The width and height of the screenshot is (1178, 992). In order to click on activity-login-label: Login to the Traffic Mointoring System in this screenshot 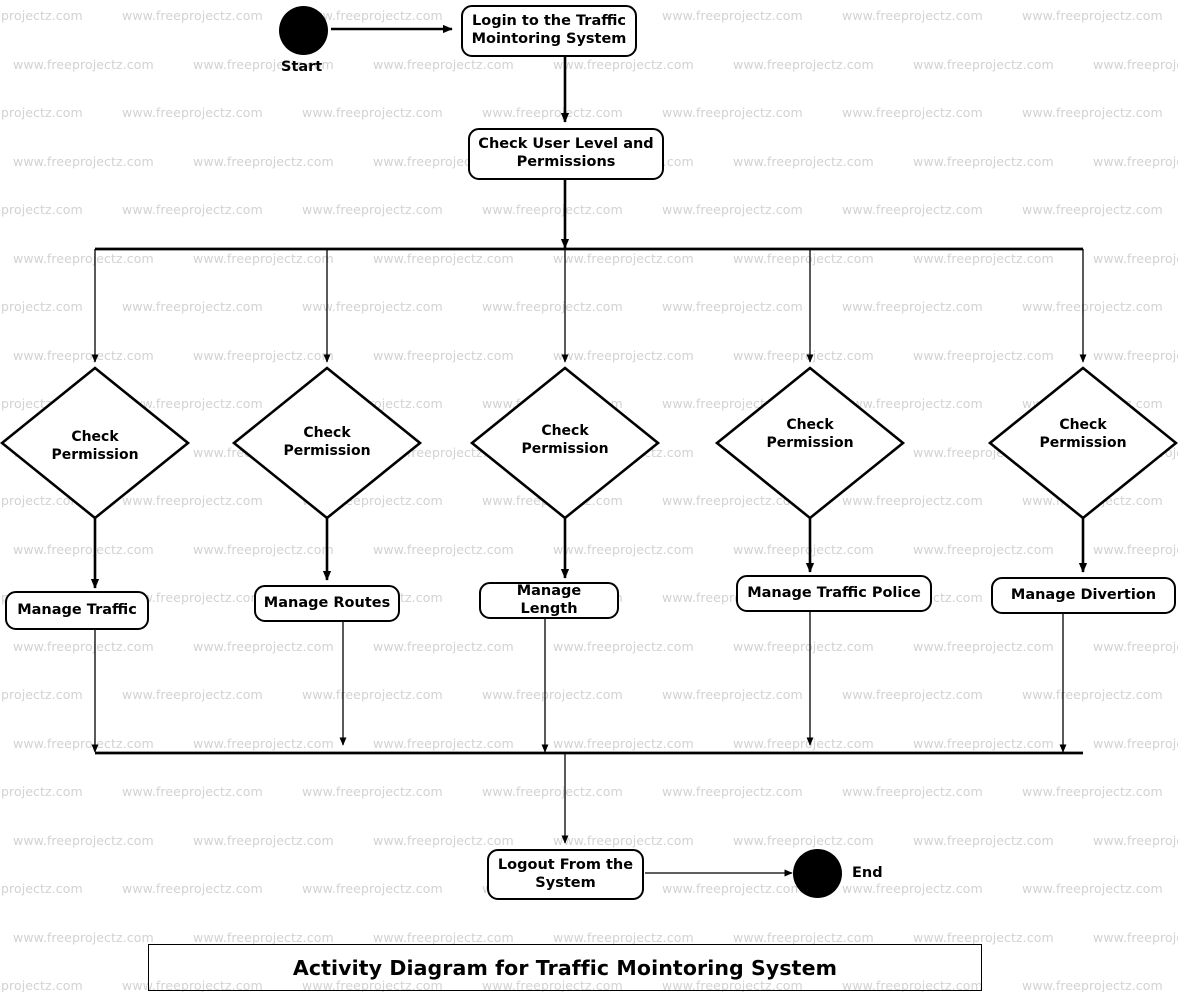, I will do `click(549, 30)`.